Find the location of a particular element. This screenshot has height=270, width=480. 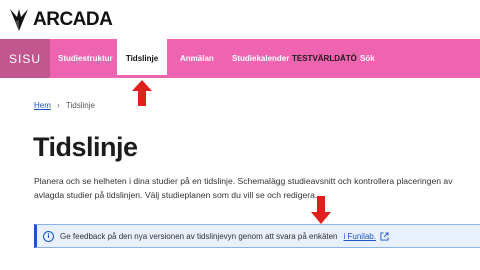

nav-item-label: TESTVÄRLDÄTÖ is located at coordinates (324, 58).